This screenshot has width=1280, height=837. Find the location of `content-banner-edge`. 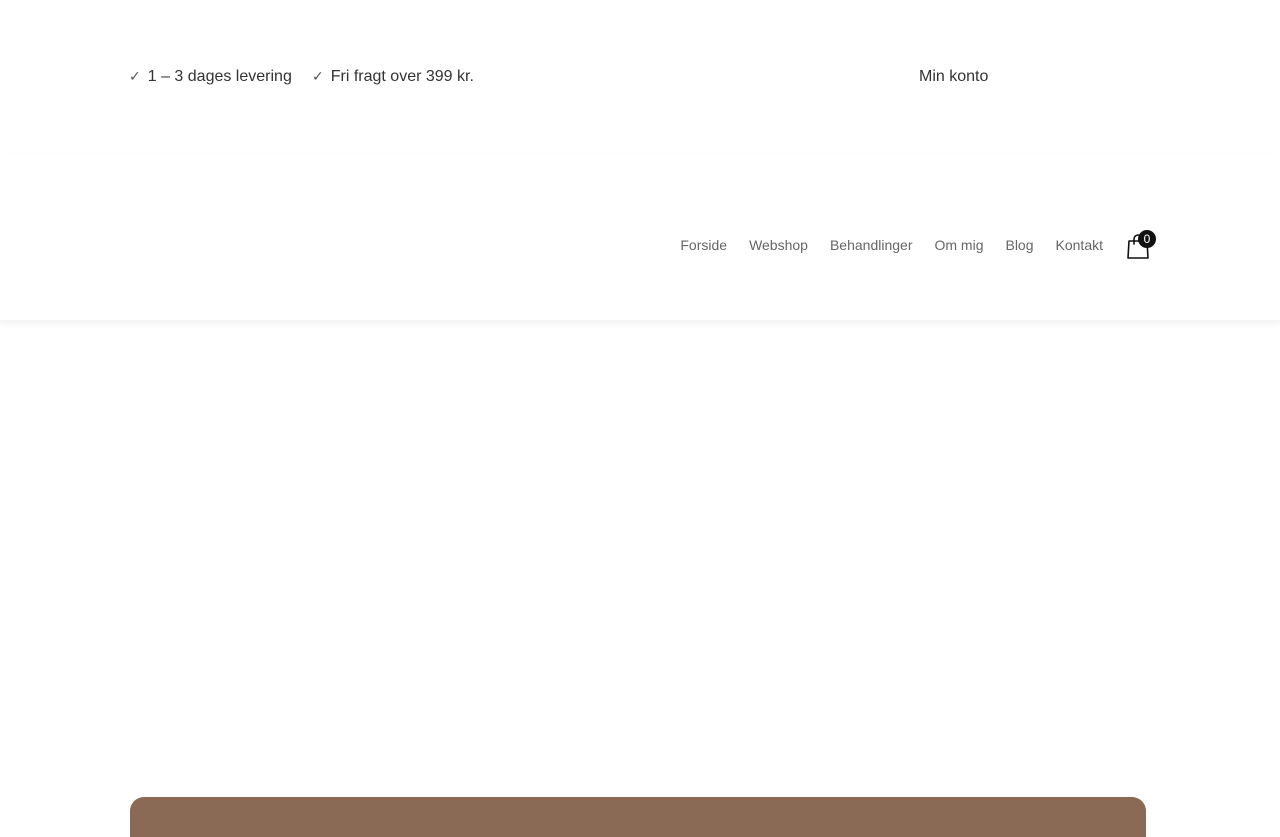

content-banner-edge is located at coordinates (638, 817).